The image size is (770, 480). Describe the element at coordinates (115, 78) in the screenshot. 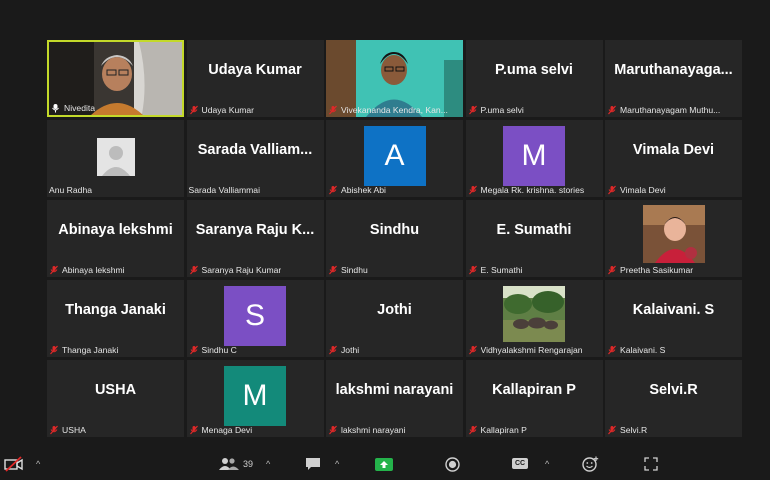

I see `participant-tile: Nivedita` at that location.